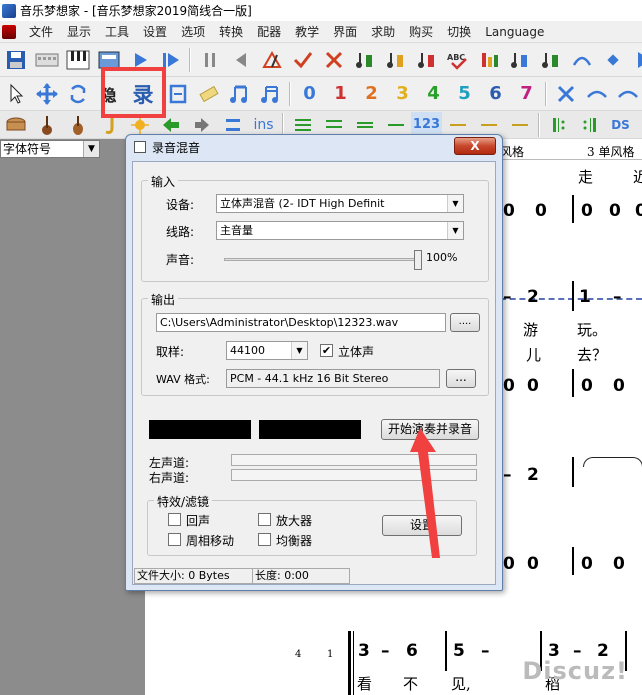 The height and width of the screenshot is (695, 642). Describe the element at coordinates (558, 125) in the screenshot. I see `repeat-start-icon` at that location.